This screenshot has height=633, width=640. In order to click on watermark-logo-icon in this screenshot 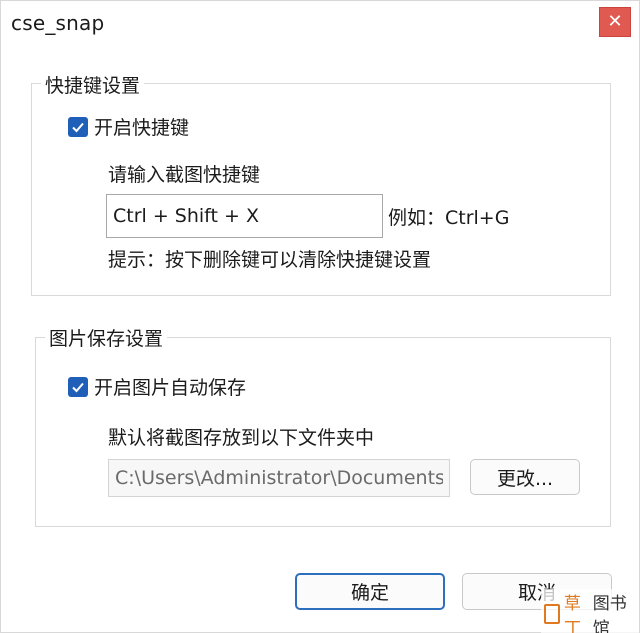, I will do `click(552, 614)`.